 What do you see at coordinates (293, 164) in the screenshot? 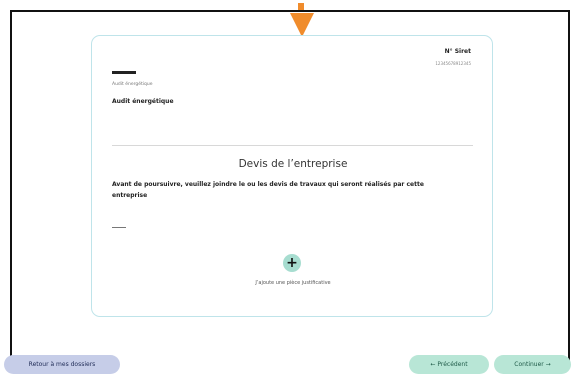
I see `section-title: Devis de l’entreprise` at bounding box center [293, 164].